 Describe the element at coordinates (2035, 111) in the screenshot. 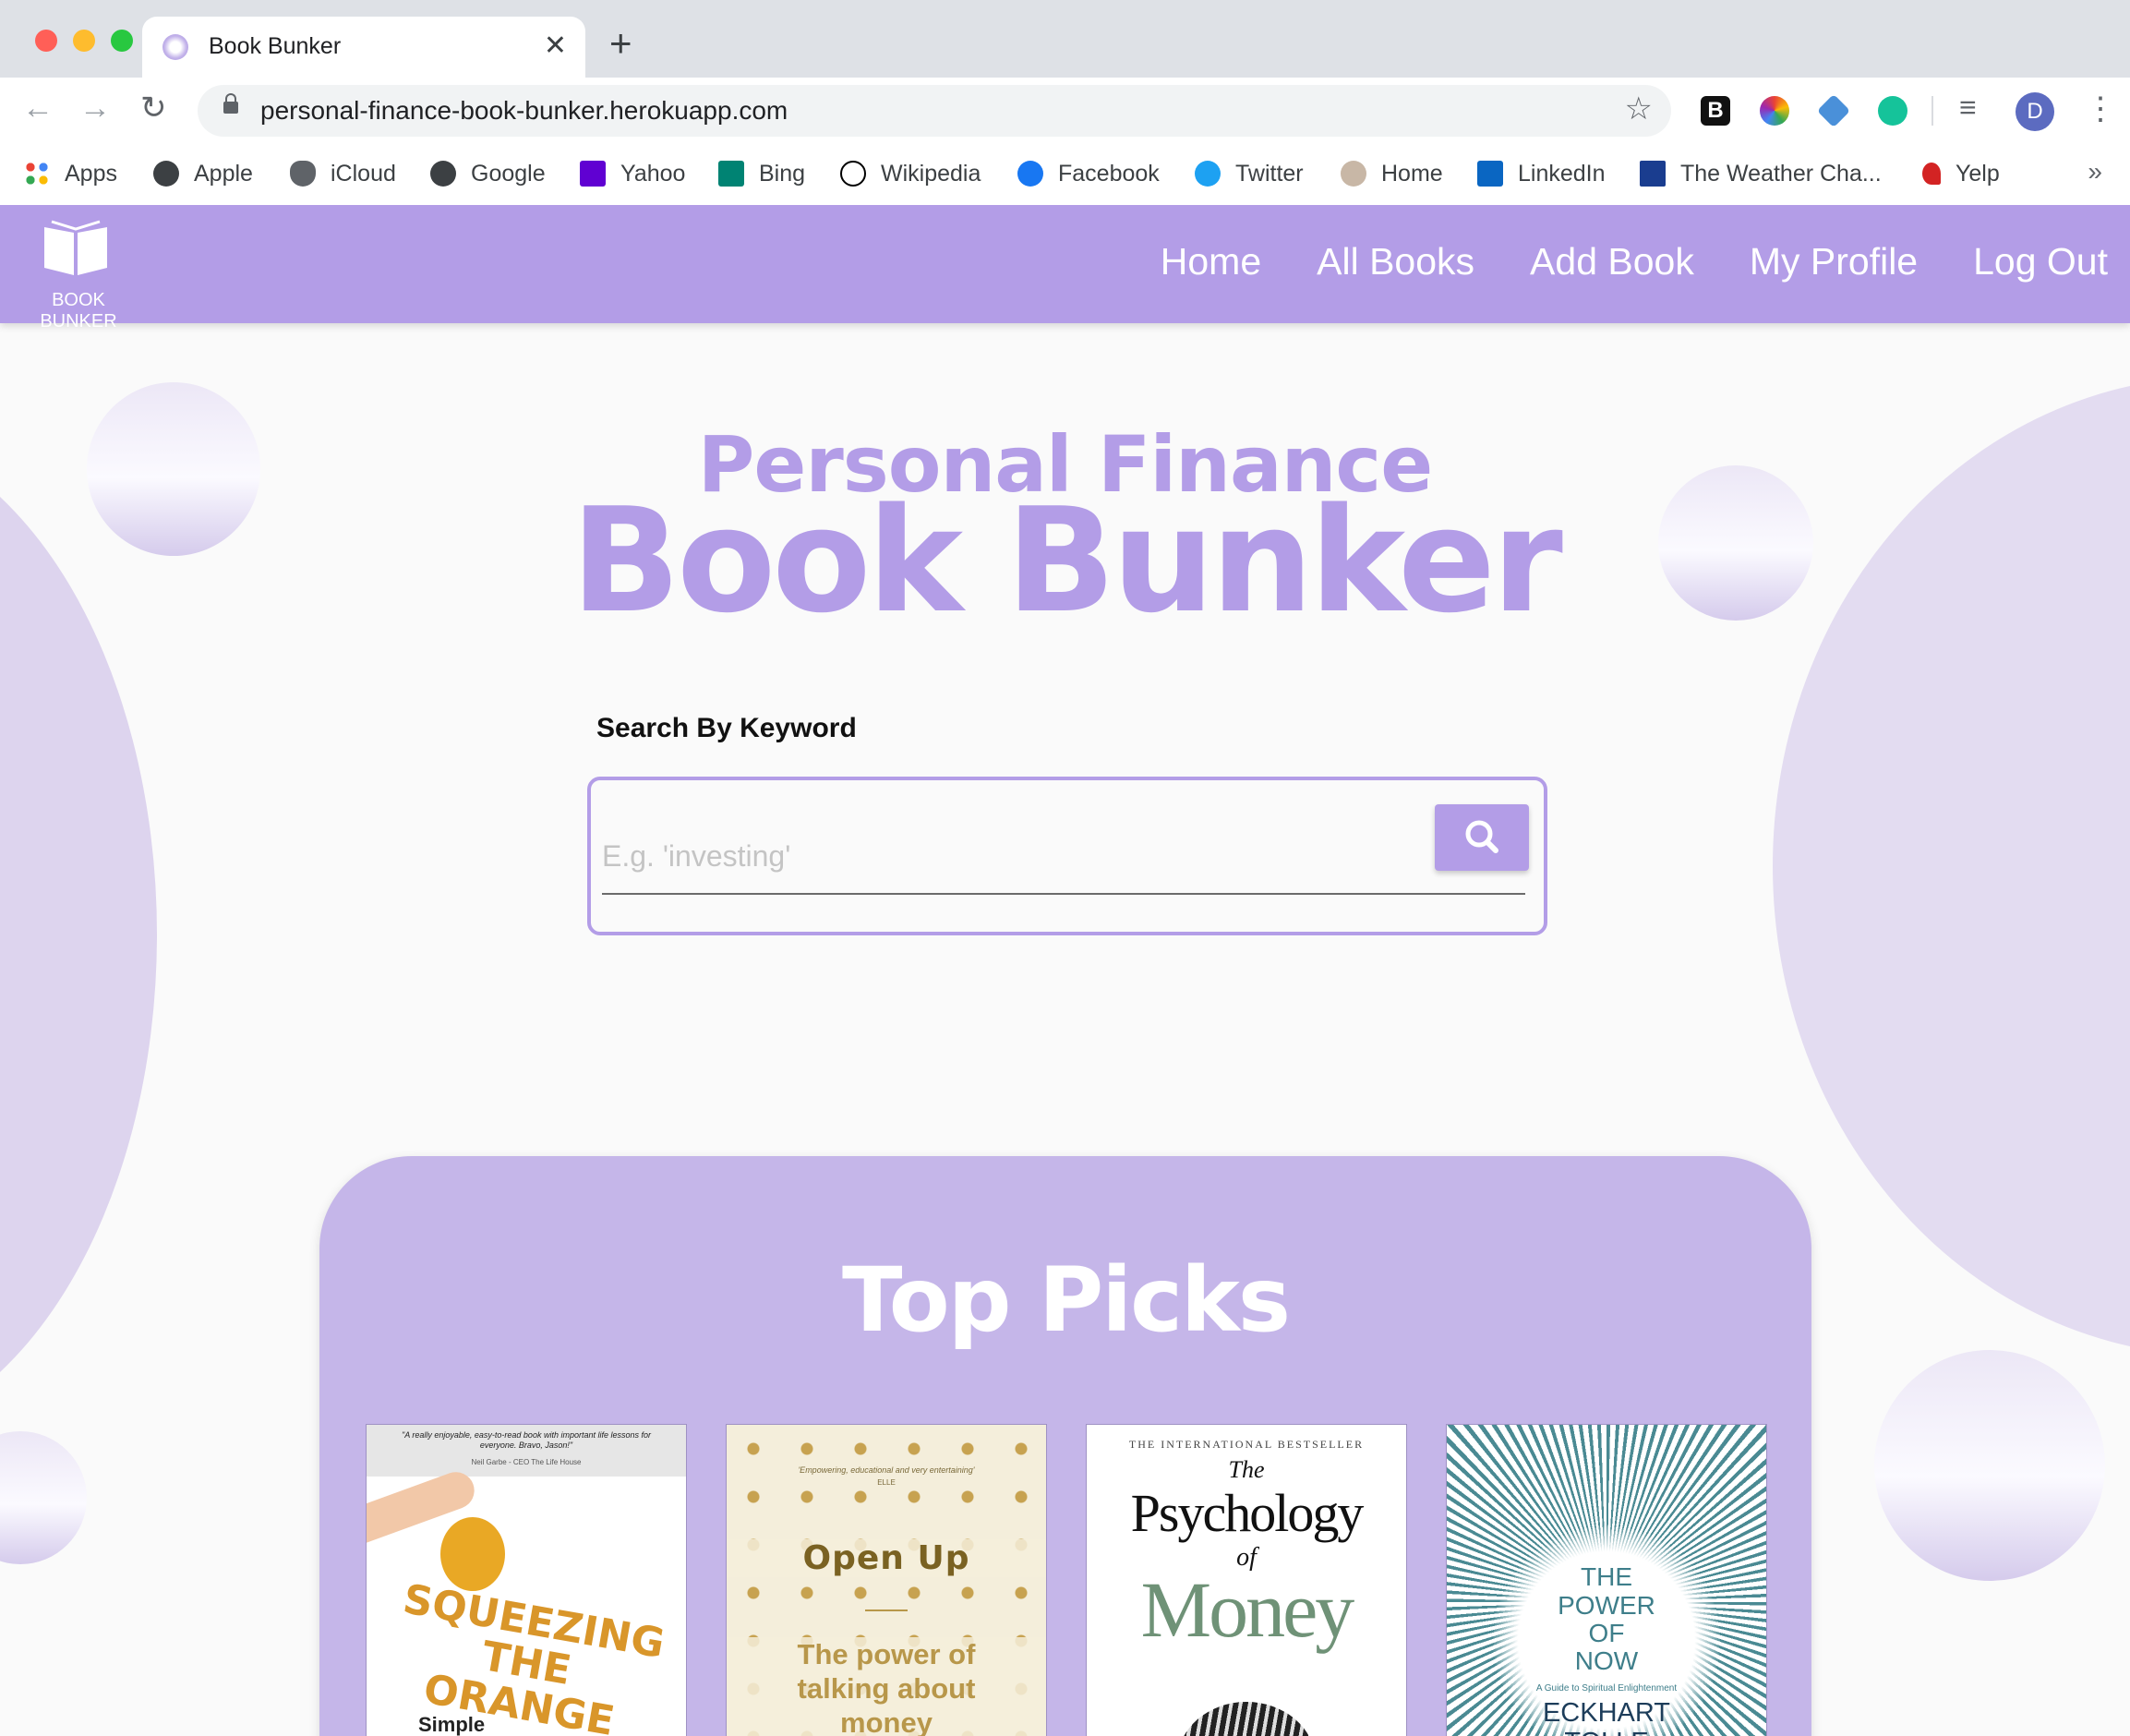

I see `profile-avatar: D` at that location.